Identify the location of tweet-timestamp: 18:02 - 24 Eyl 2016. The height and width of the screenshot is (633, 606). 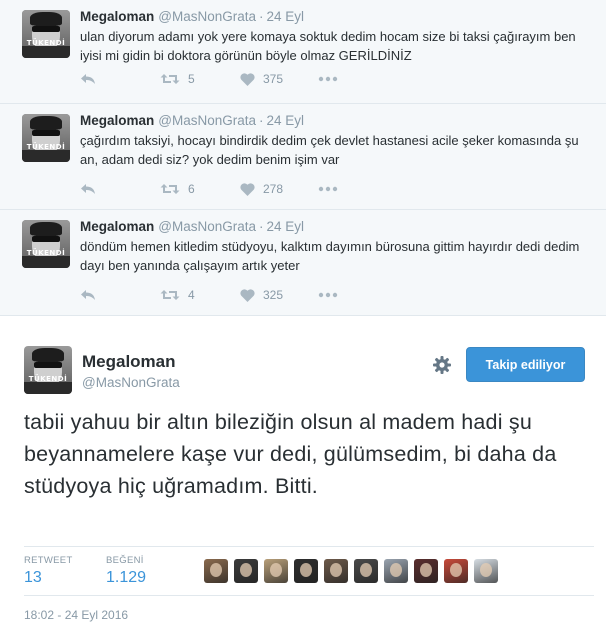
(76, 615).